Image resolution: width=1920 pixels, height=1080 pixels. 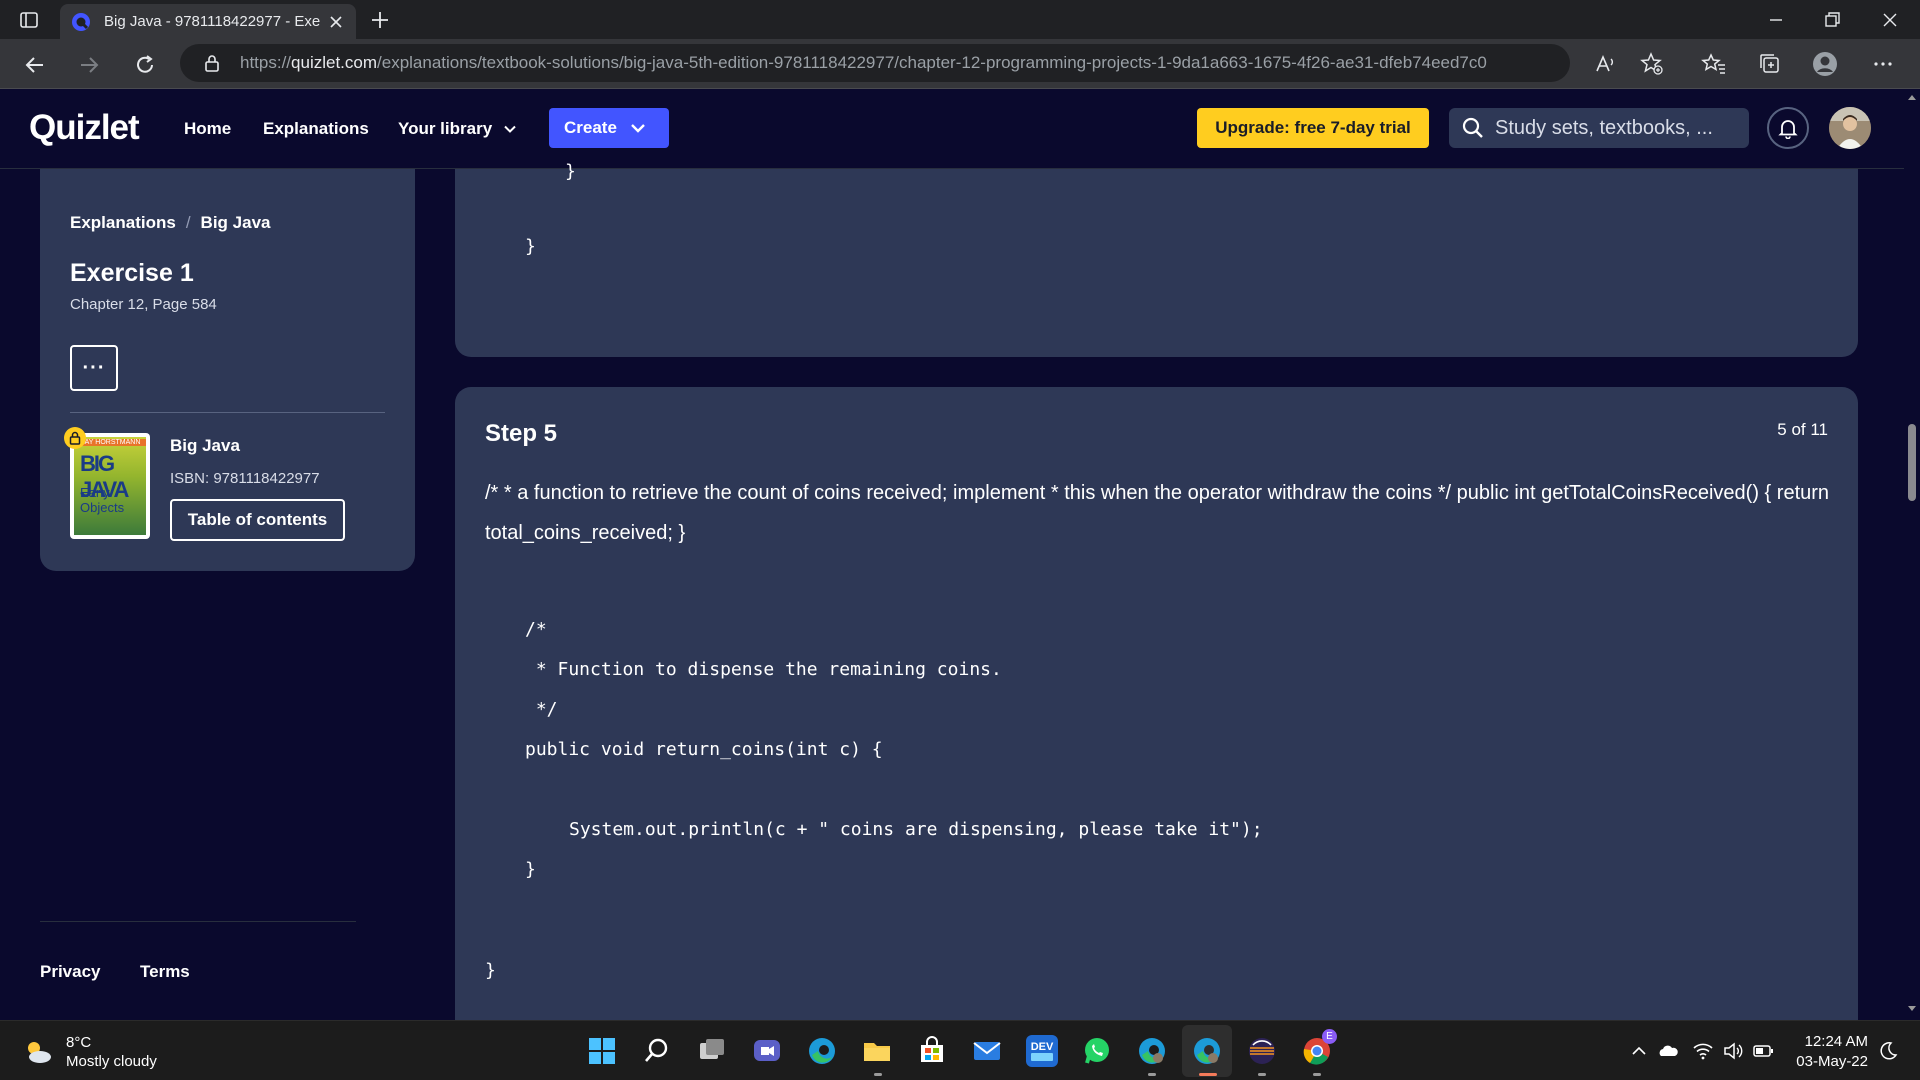 What do you see at coordinates (510, 129) in the screenshot?
I see `chevron-down-icon` at bounding box center [510, 129].